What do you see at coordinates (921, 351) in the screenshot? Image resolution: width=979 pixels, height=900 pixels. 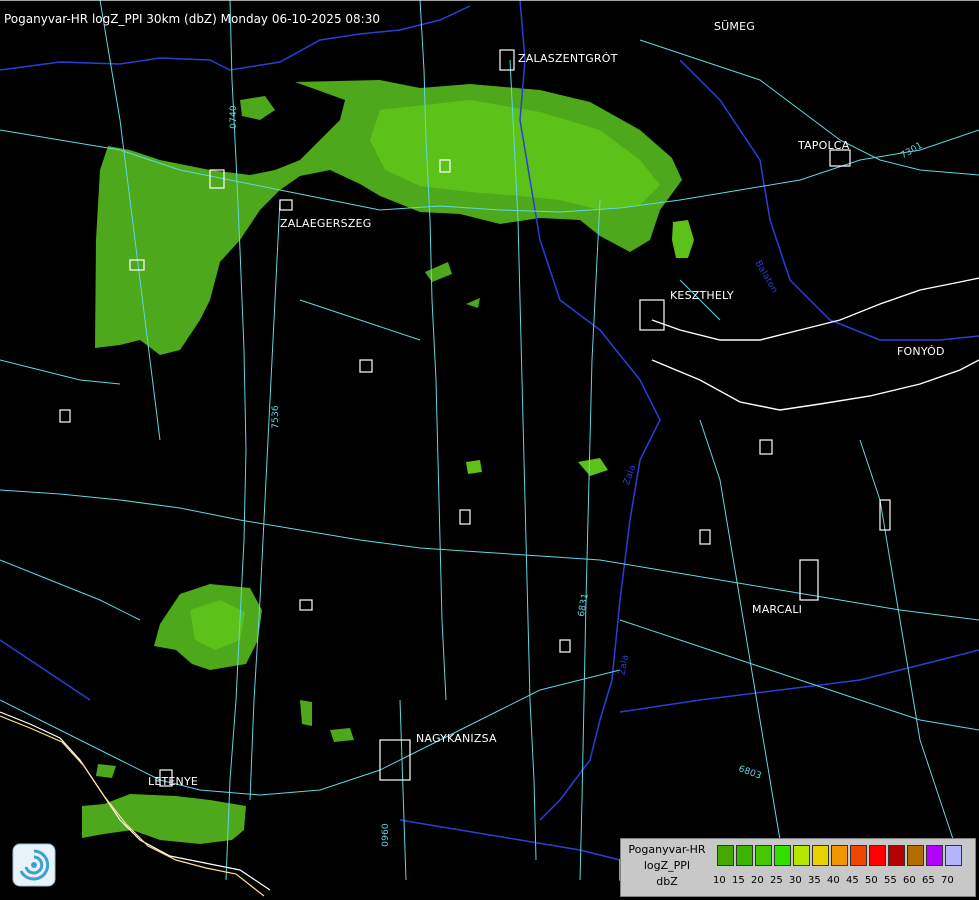 I see `city-label-fonyod: FONYÓD` at bounding box center [921, 351].